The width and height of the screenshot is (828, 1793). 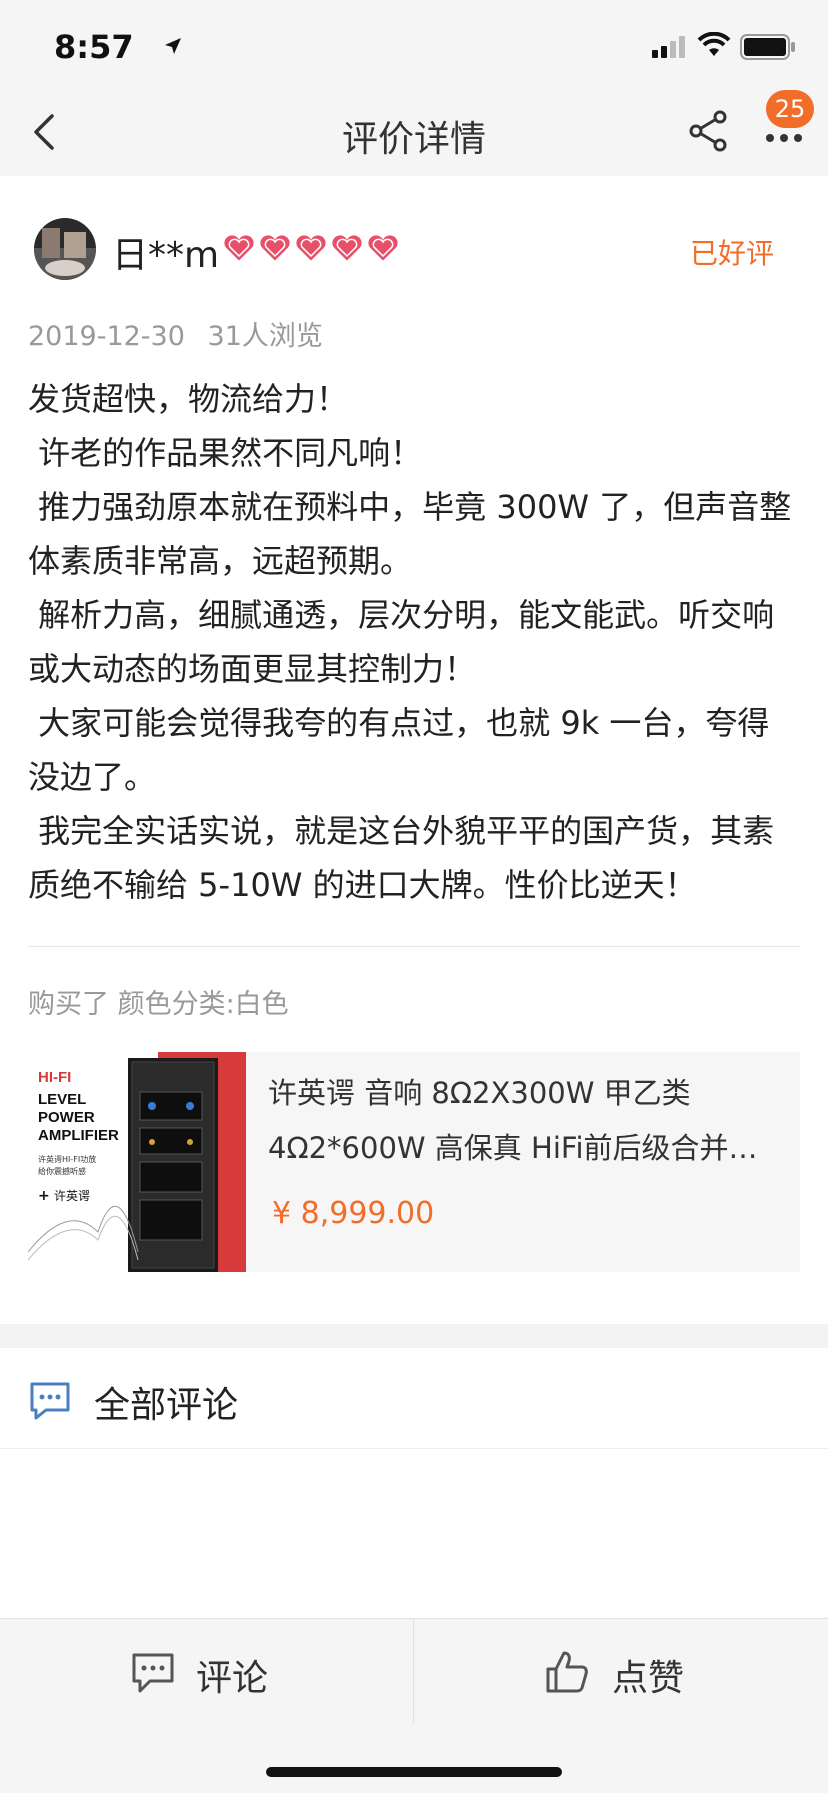 I want to click on product-image-text: LEVEL, so click(x=62, y=1099).